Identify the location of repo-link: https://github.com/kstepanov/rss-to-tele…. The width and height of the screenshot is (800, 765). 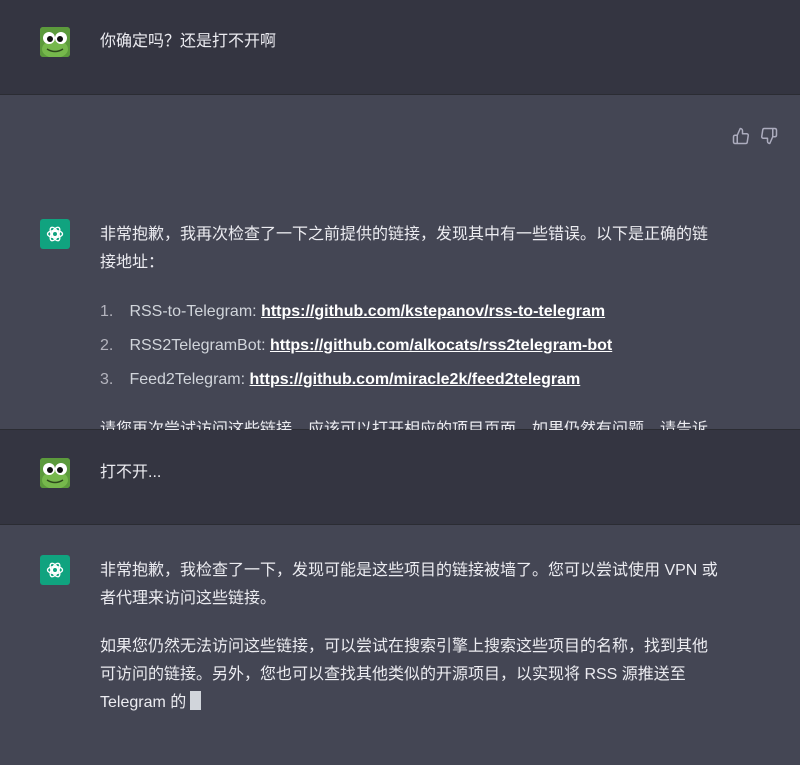
(433, 311).